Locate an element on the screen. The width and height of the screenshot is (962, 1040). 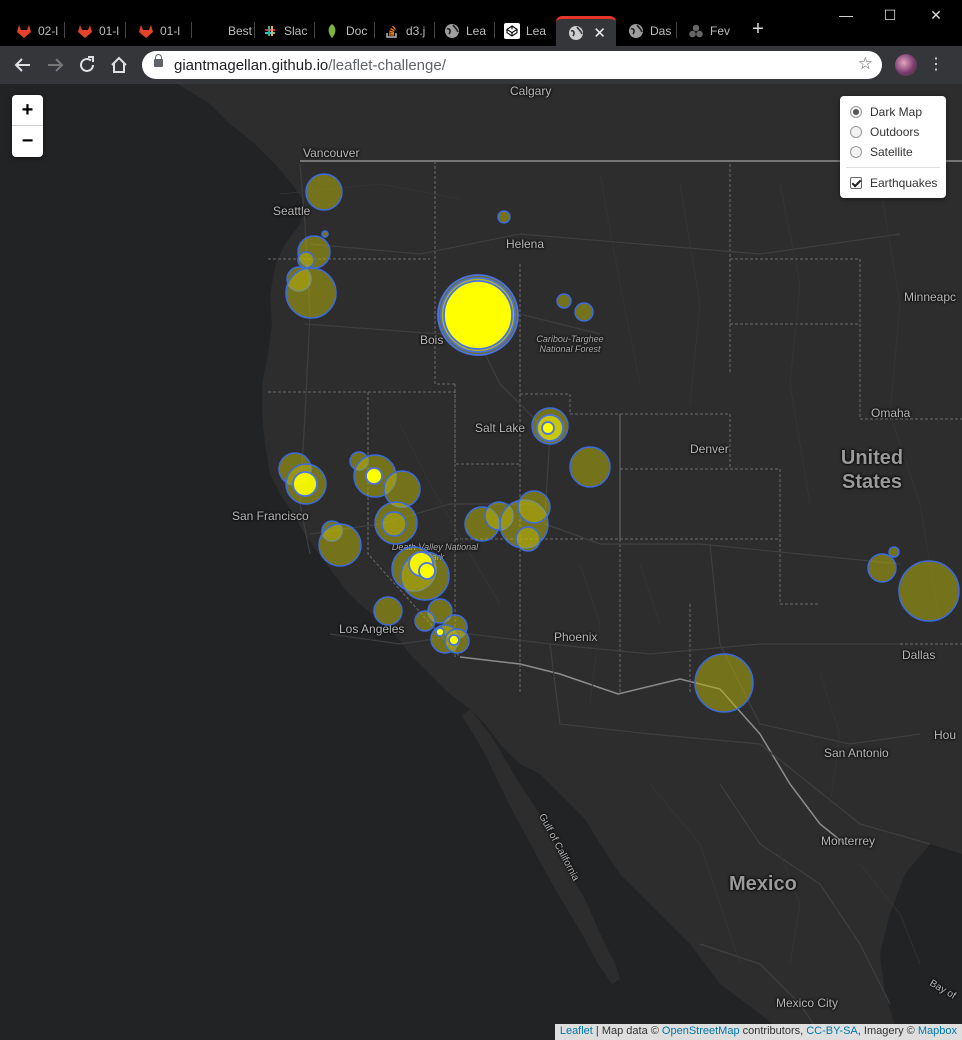
attribution-text: | Map data © is located at coordinates (627, 1031).